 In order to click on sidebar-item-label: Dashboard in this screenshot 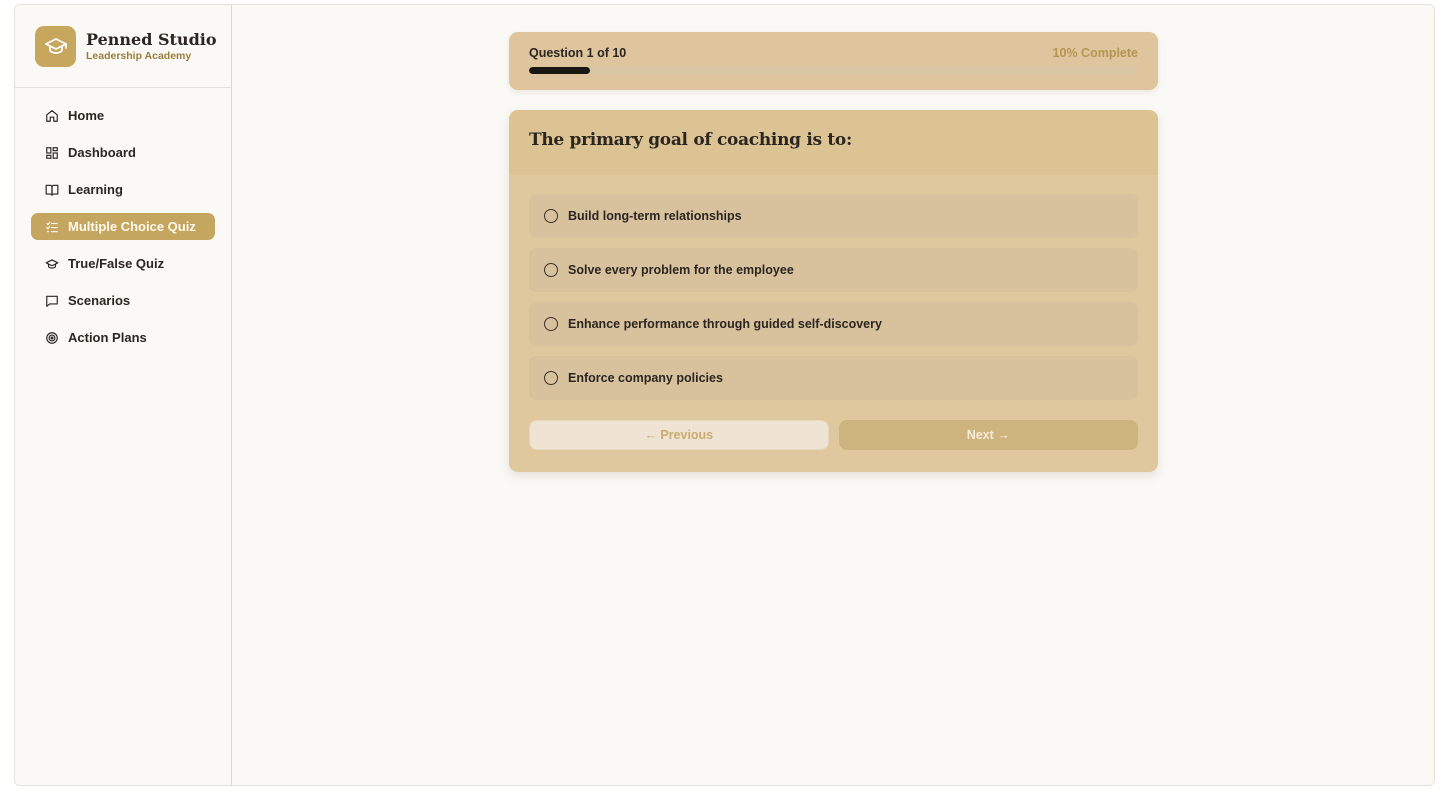, I will do `click(102, 152)`.